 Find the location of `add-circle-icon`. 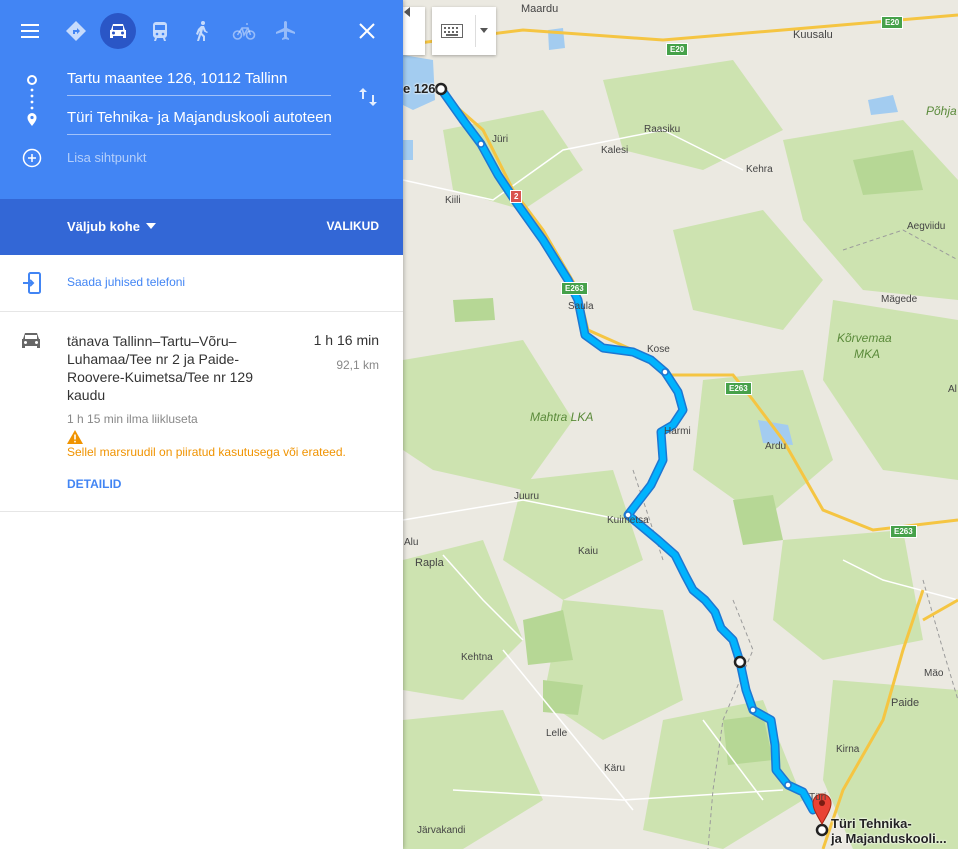

add-circle-icon is located at coordinates (32, 158).